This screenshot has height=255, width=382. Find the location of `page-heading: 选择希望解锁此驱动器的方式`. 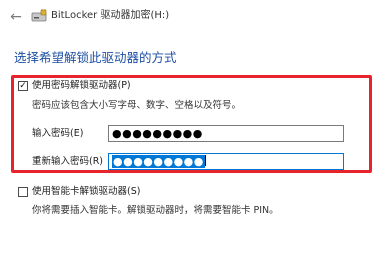

page-heading: 选择希望解锁此驱动器的方式 is located at coordinates (95, 57).